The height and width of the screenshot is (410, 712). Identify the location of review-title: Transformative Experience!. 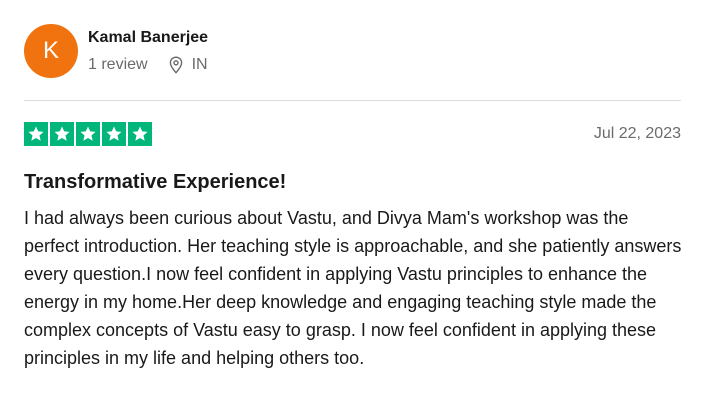
(155, 182).